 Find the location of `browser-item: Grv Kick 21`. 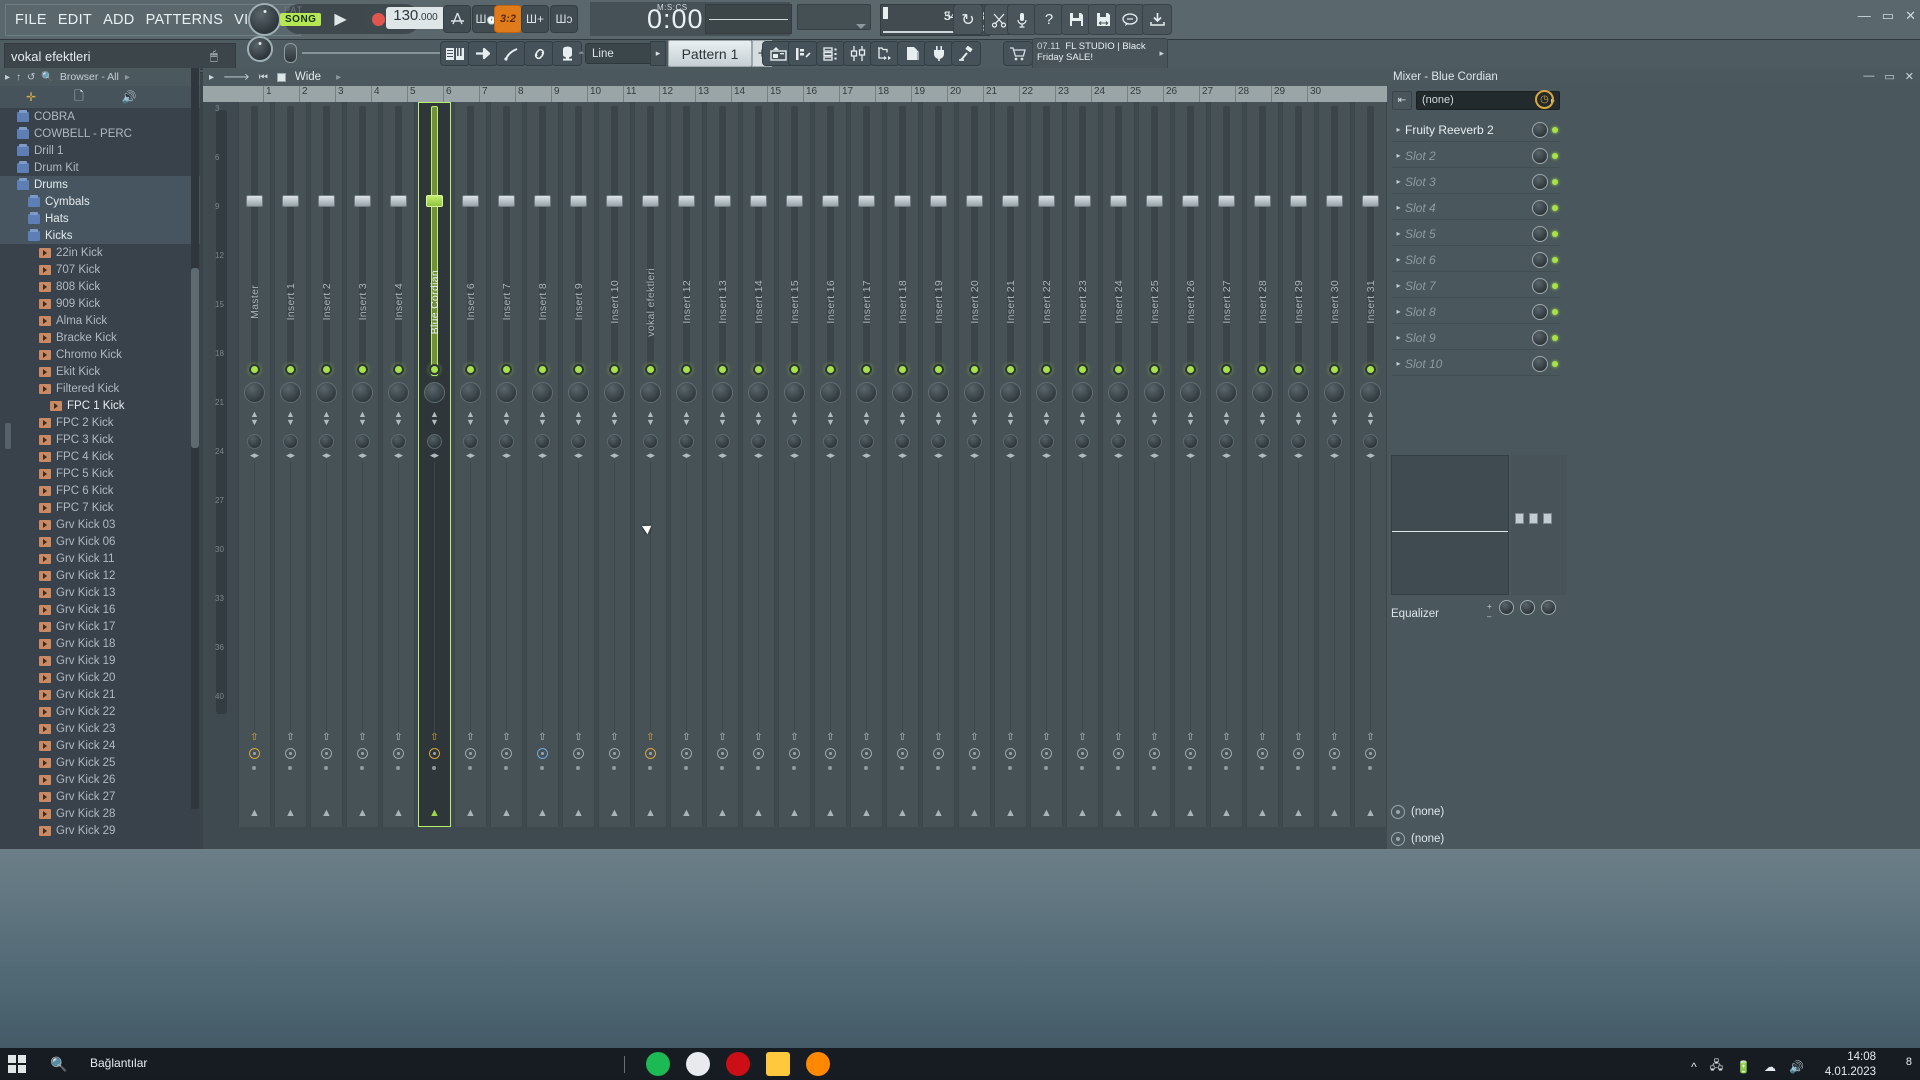

browser-item: Grv Kick 21 is located at coordinates (100, 694).